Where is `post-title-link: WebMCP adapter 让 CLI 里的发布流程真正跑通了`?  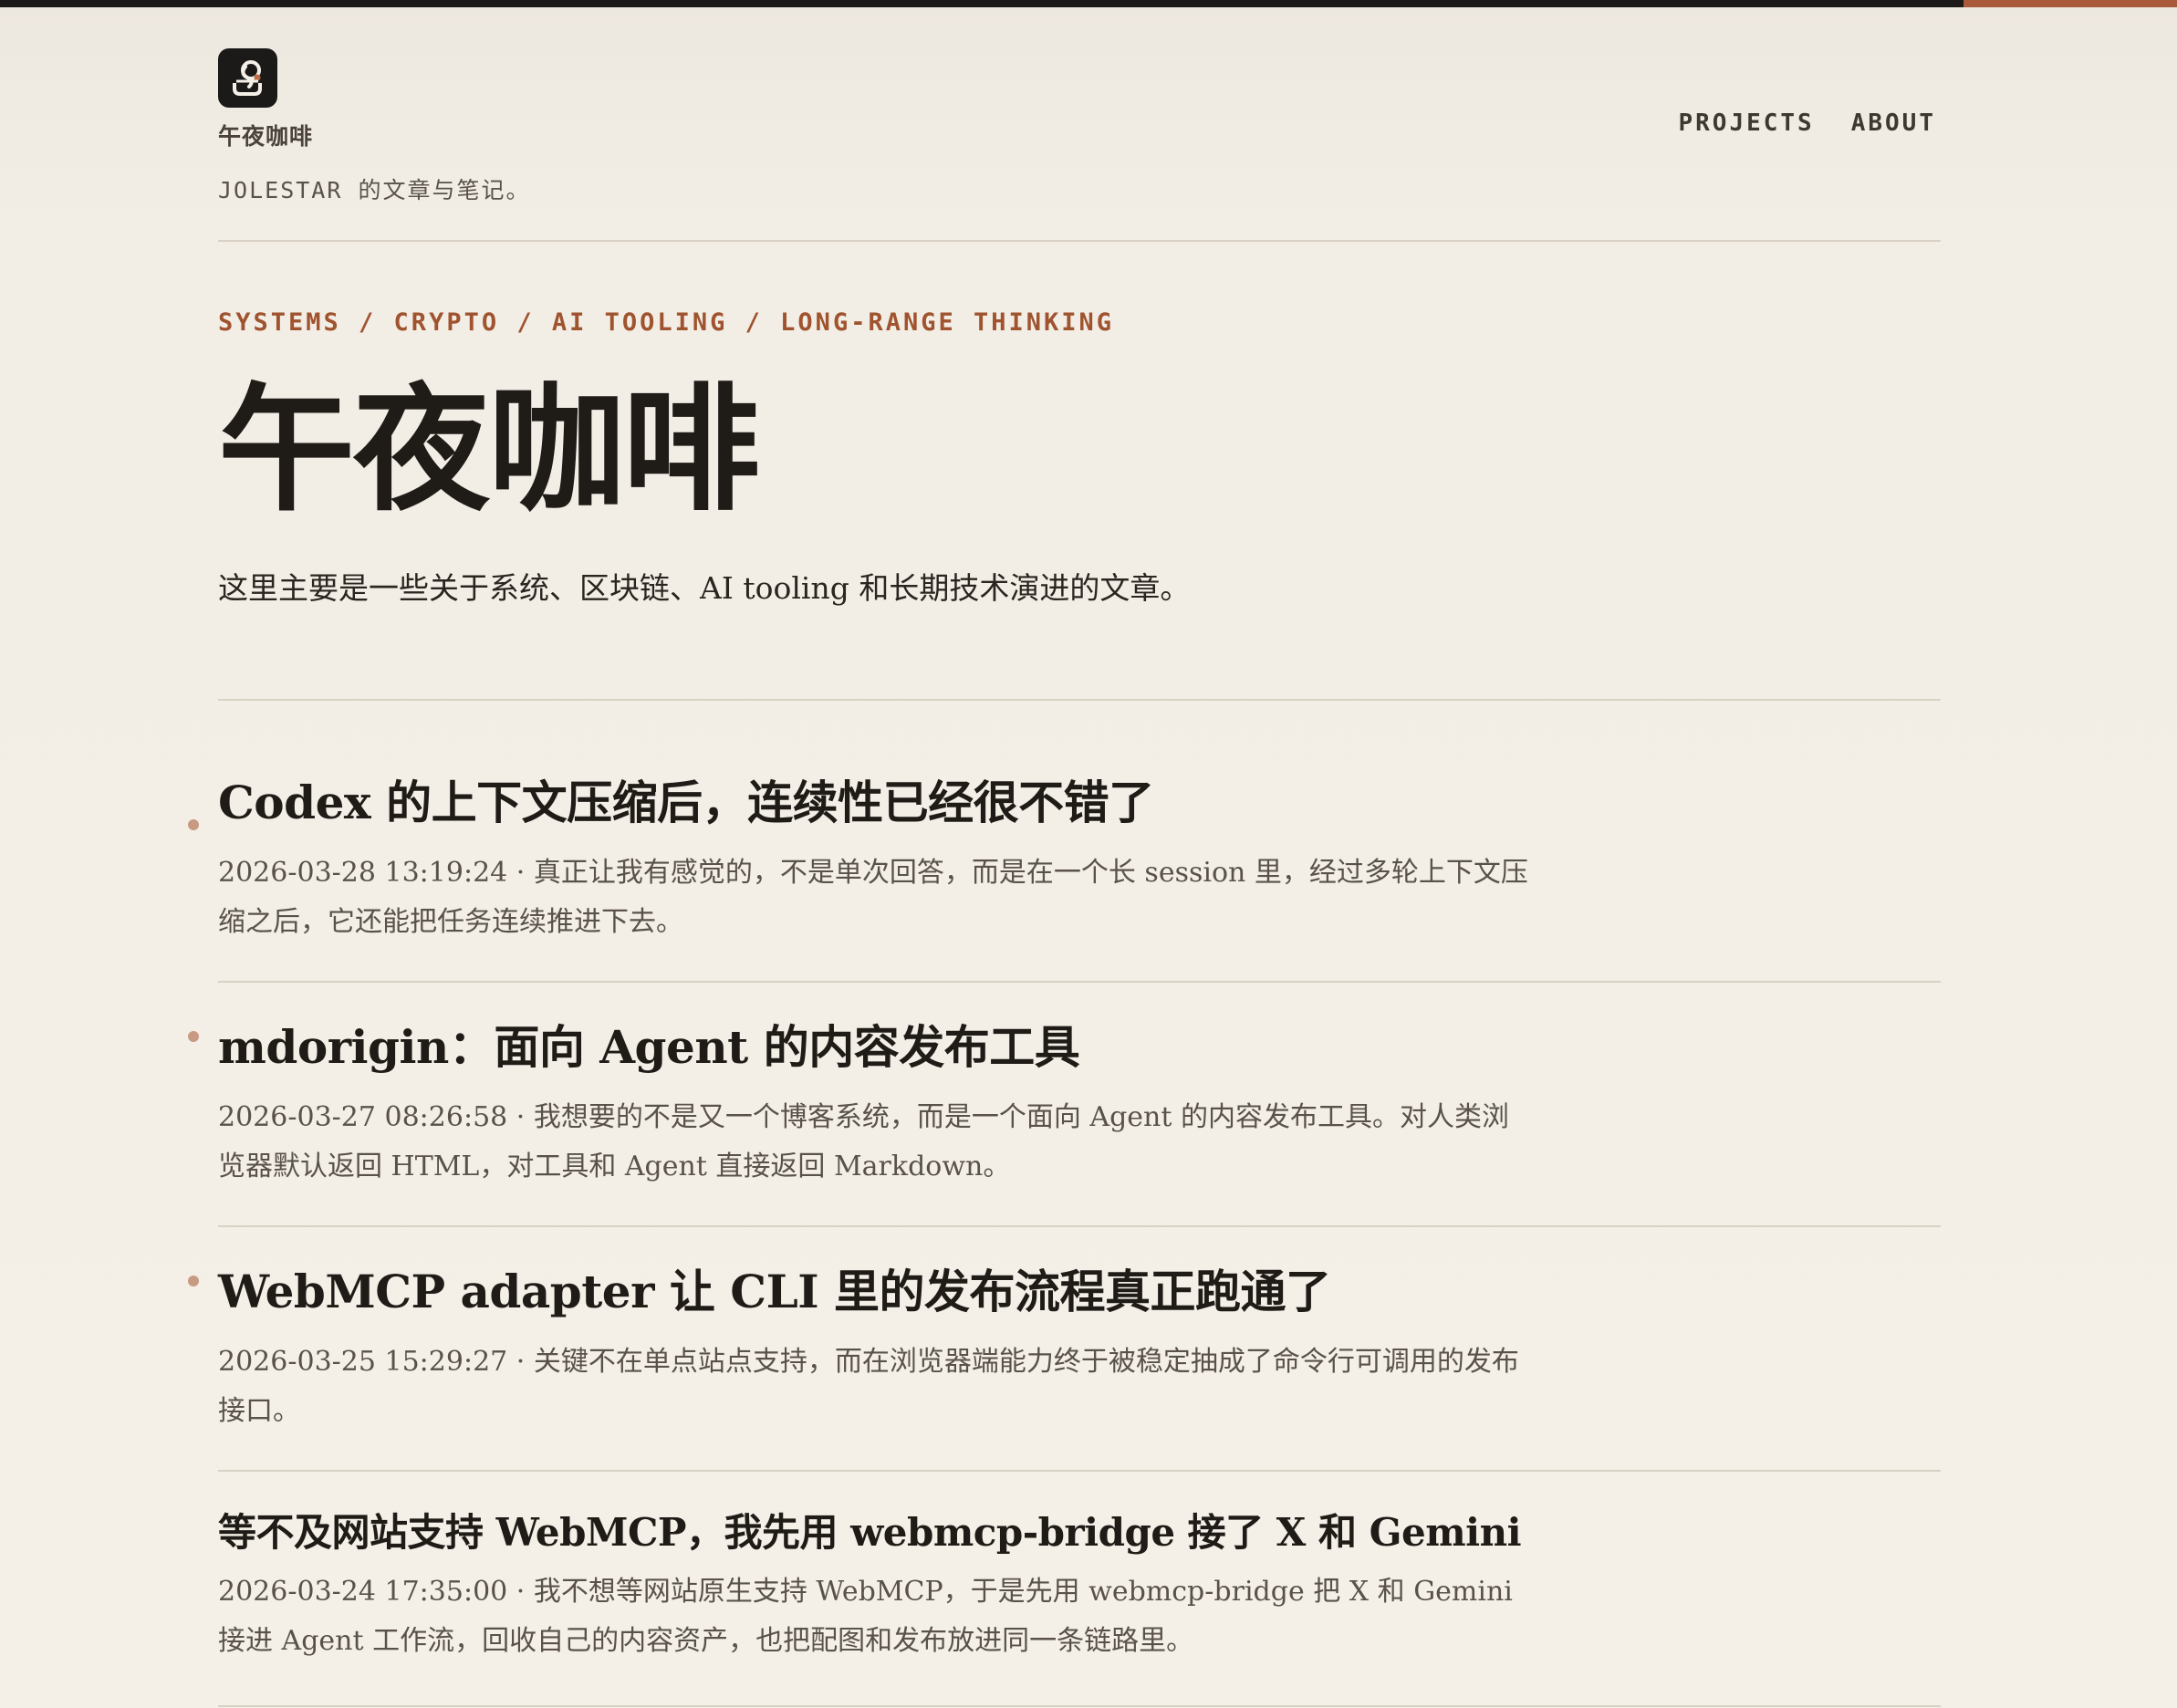 post-title-link: WebMCP adapter 让 CLI 里的发布流程真正跑通了 is located at coordinates (774, 1292).